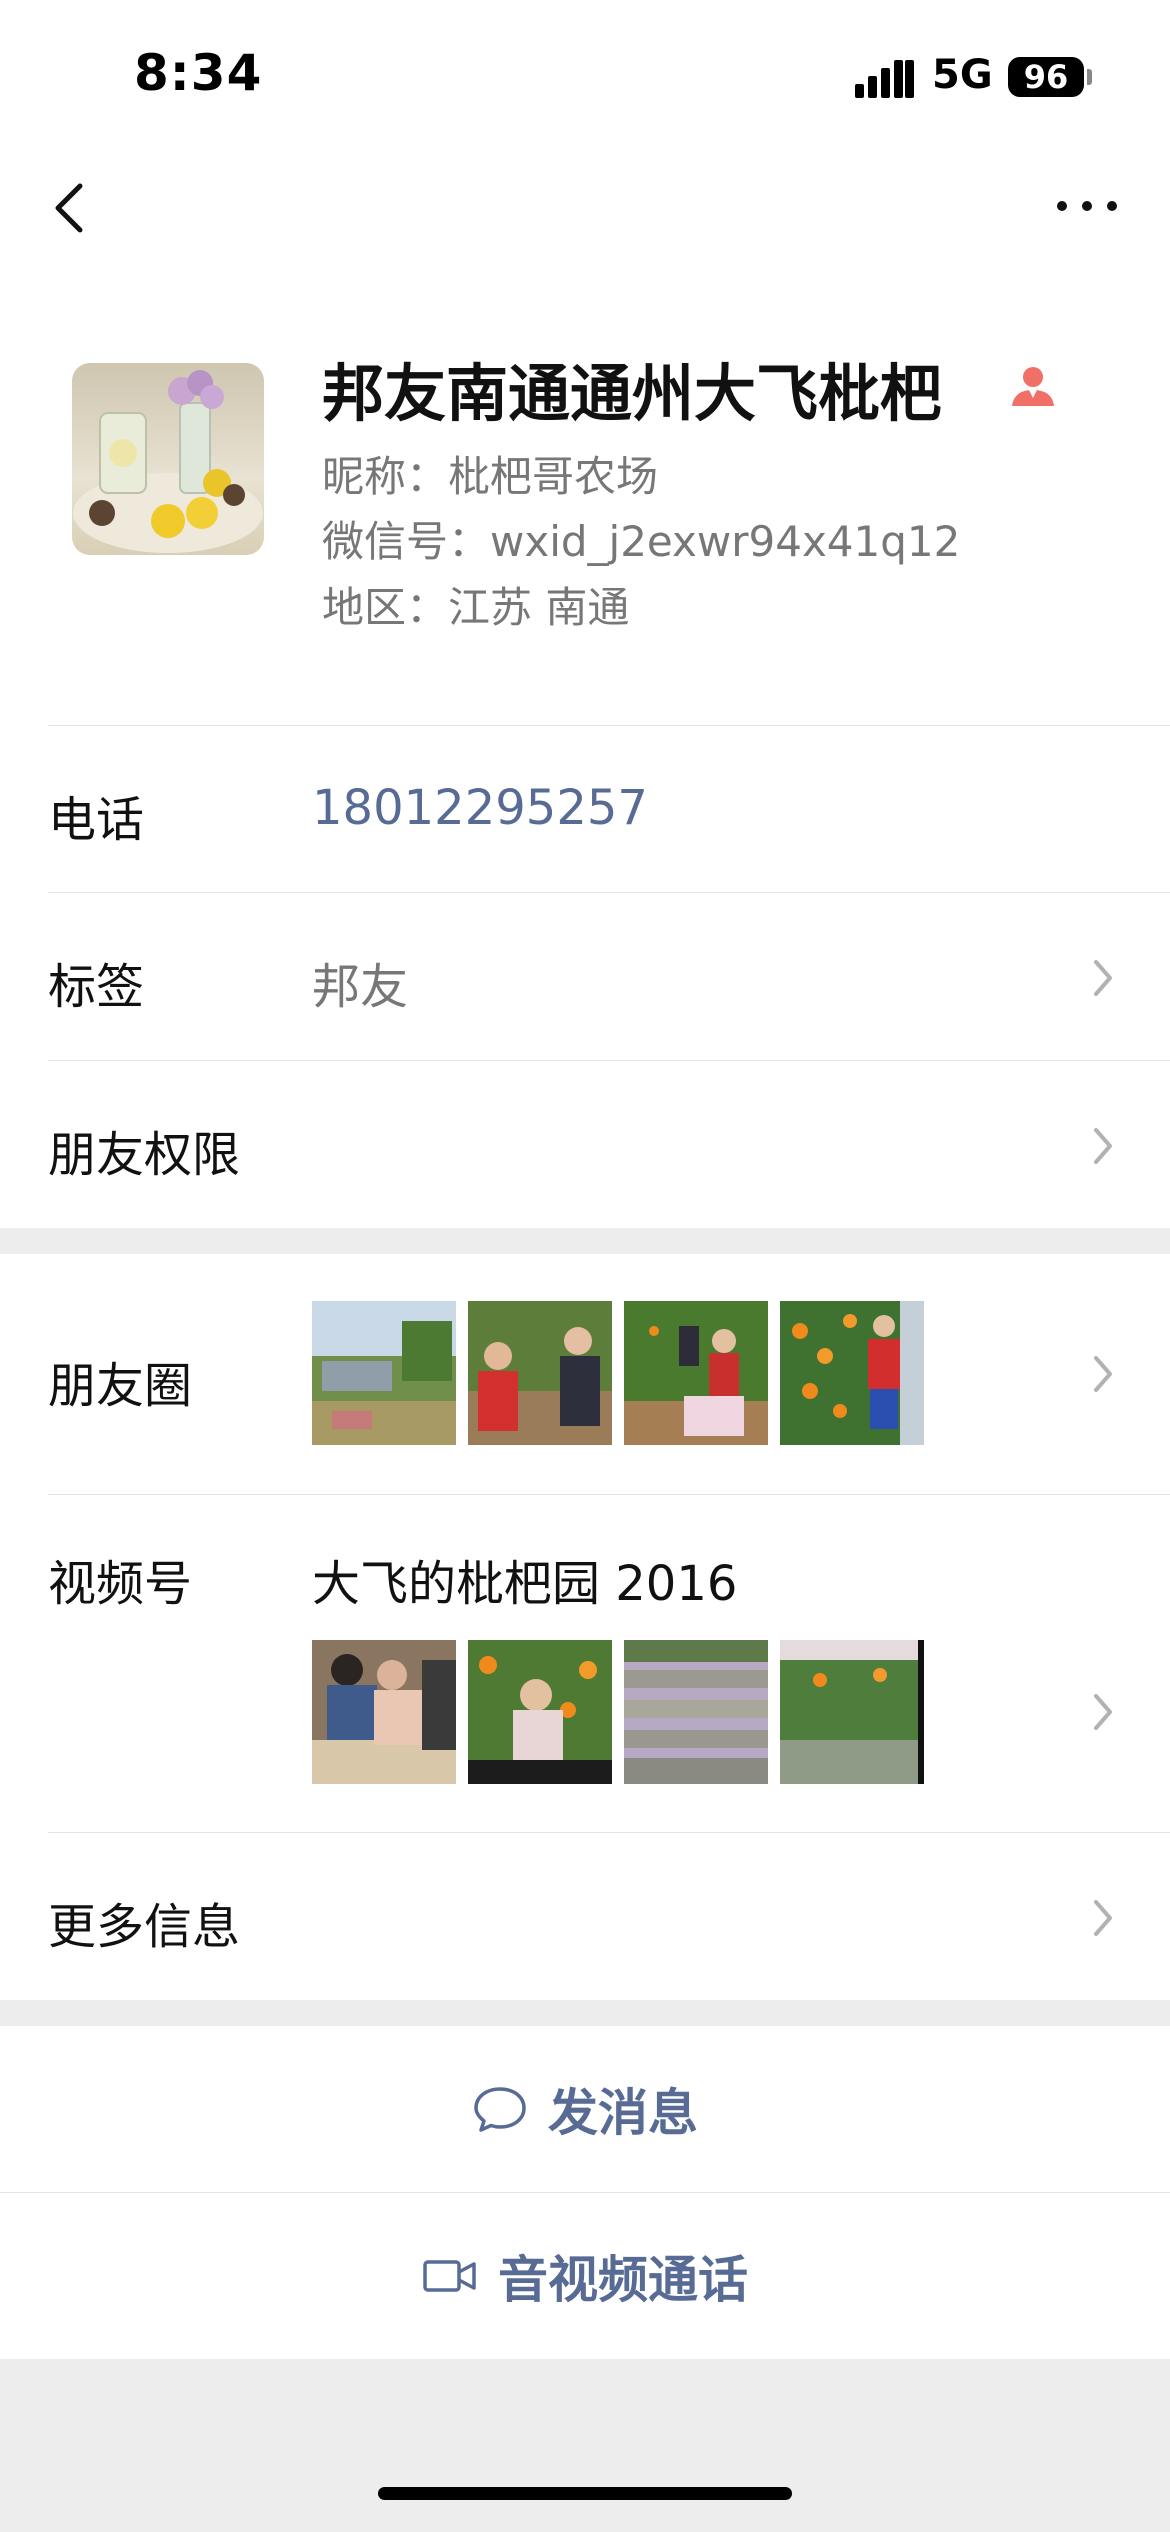 This screenshot has height=2532, width=1170. What do you see at coordinates (500, 2109) in the screenshot?
I see `chat-bubble-icon` at bounding box center [500, 2109].